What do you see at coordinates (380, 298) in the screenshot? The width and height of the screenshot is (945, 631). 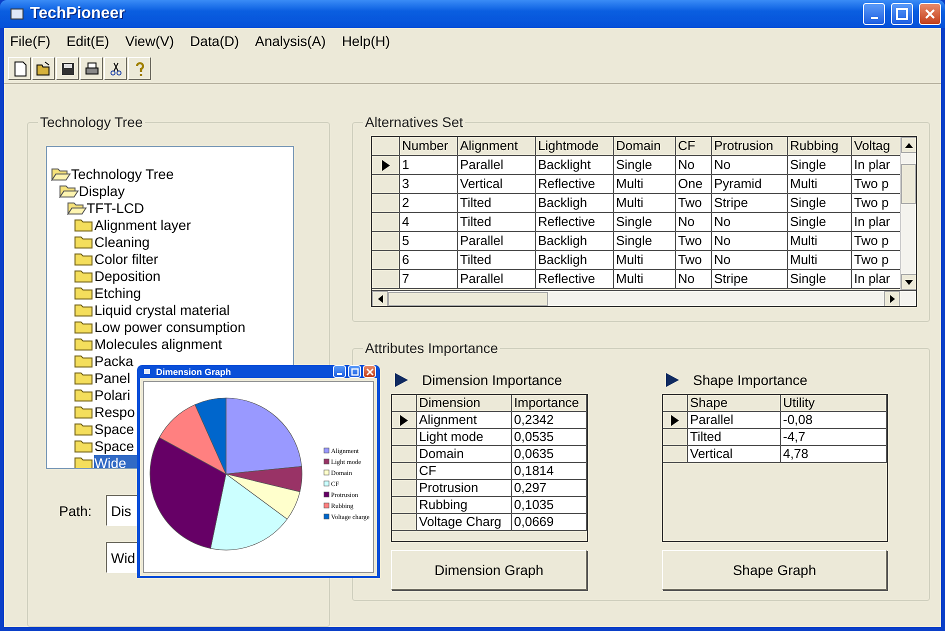 I see `scroll-left-button` at bounding box center [380, 298].